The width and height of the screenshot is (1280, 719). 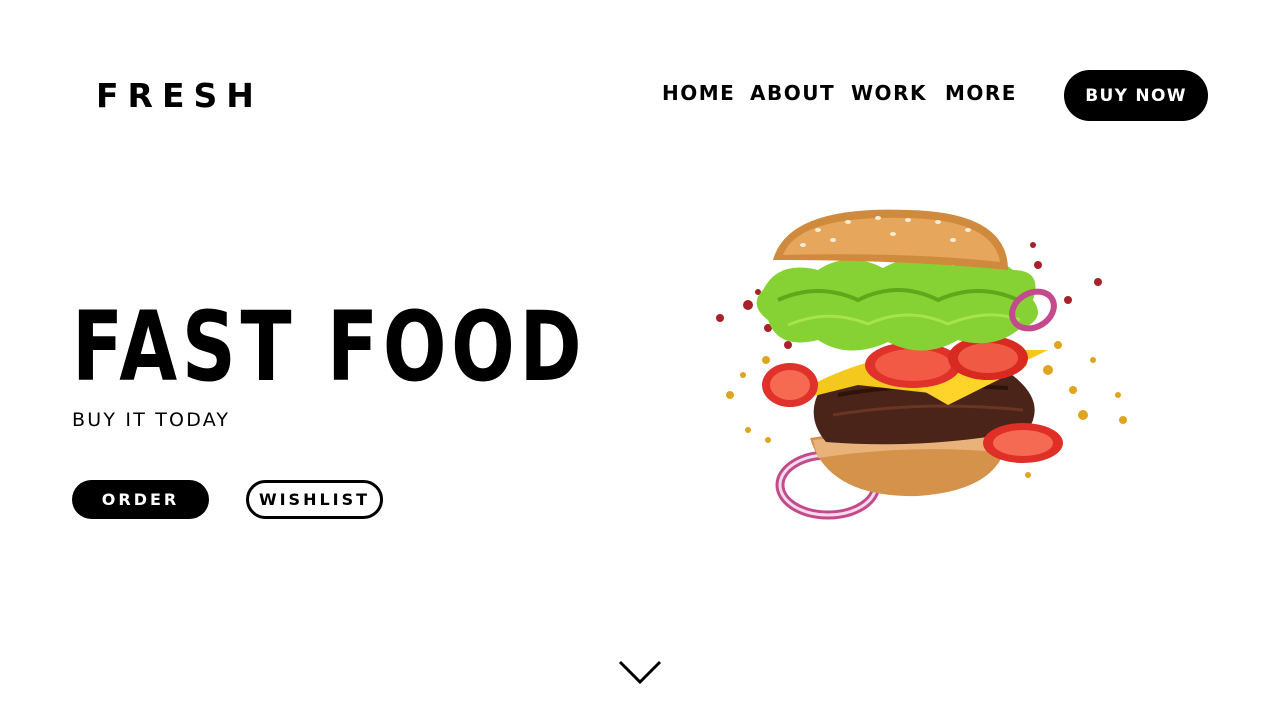 What do you see at coordinates (1136, 95) in the screenshot?
I see `buy-now-button: BUY NOW` at bounding box center [1136, 95].